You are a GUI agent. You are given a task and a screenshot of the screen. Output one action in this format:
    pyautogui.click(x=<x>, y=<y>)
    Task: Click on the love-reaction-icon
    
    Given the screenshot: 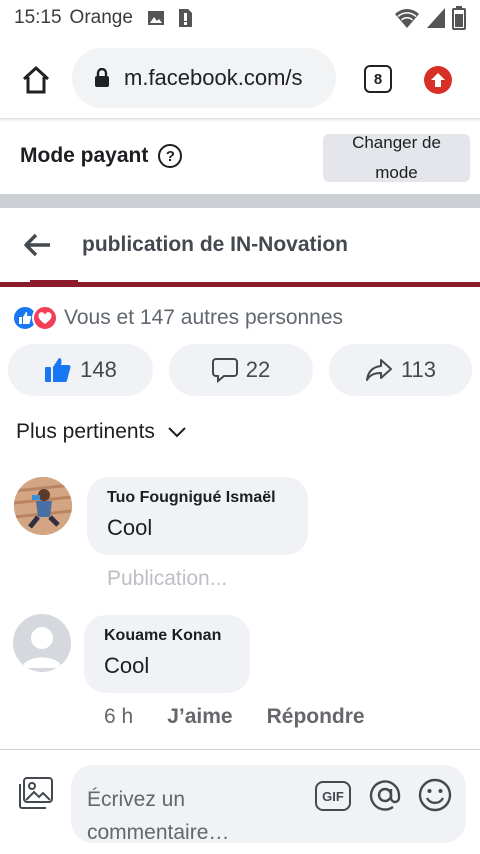 What is the action you would take?
    pyautogui.click(x=45, y=318)
    